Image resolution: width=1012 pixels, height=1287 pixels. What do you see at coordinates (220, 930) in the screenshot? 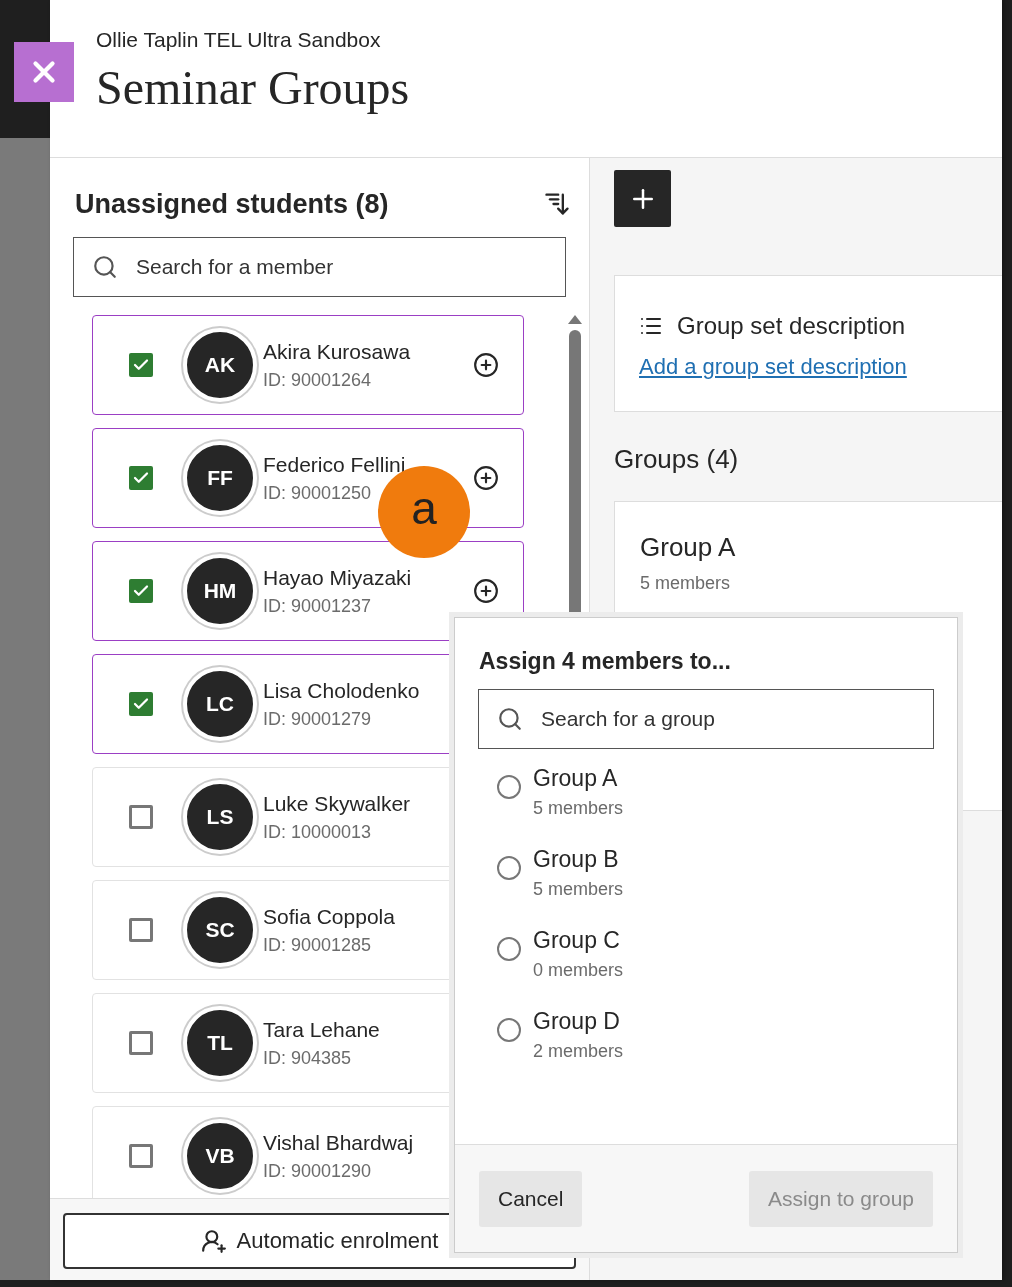
I see `avatar: SC` at bounding box center [220, 930].